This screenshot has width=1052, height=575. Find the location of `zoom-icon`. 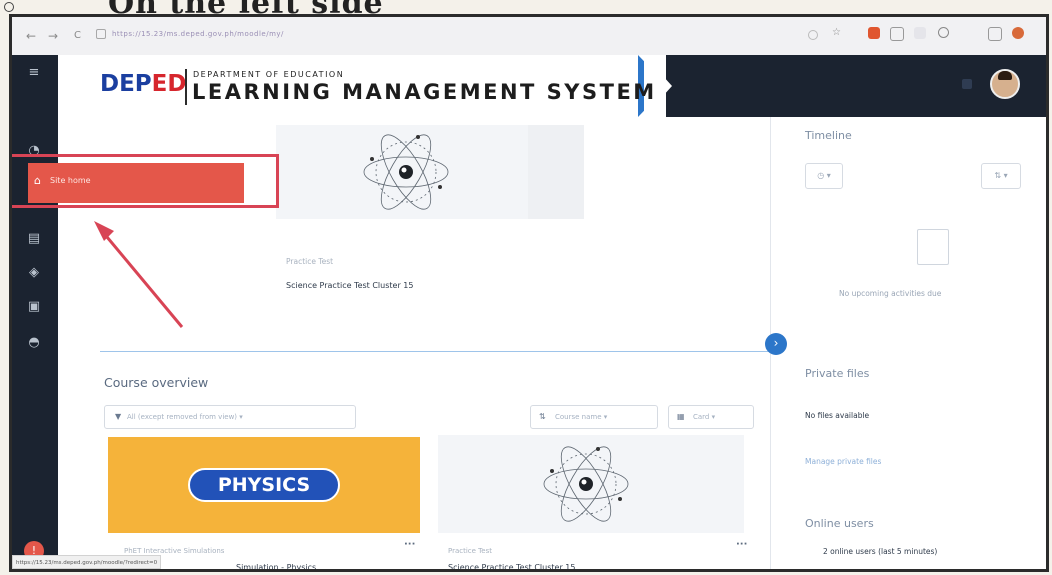

zoom-icon is located at coordinates (813, 35).